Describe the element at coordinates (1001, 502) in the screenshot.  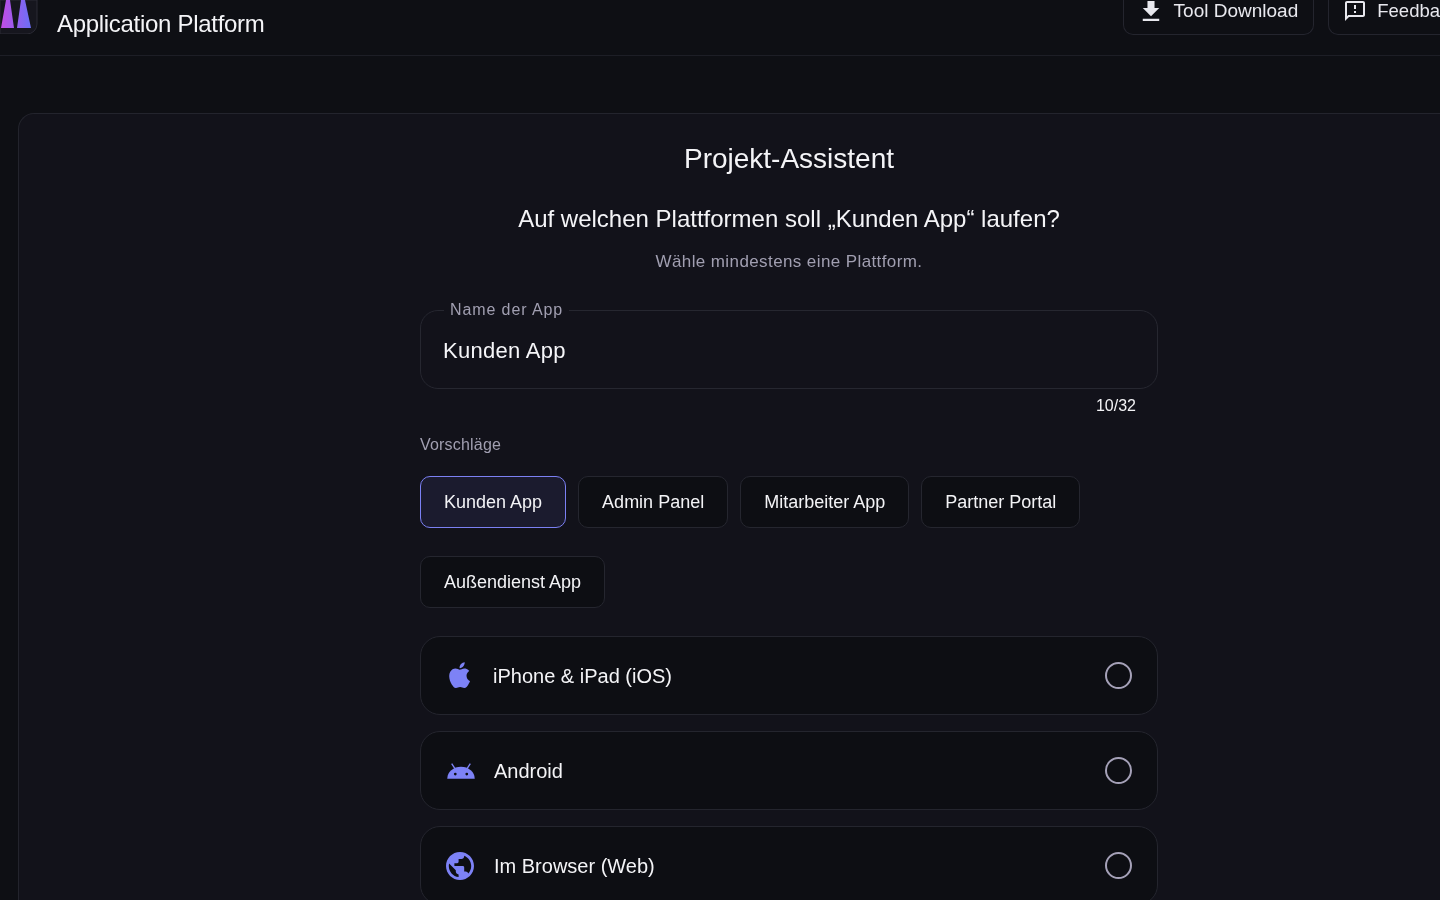
I see `suggestion-chip: Partner Portal` at that location.